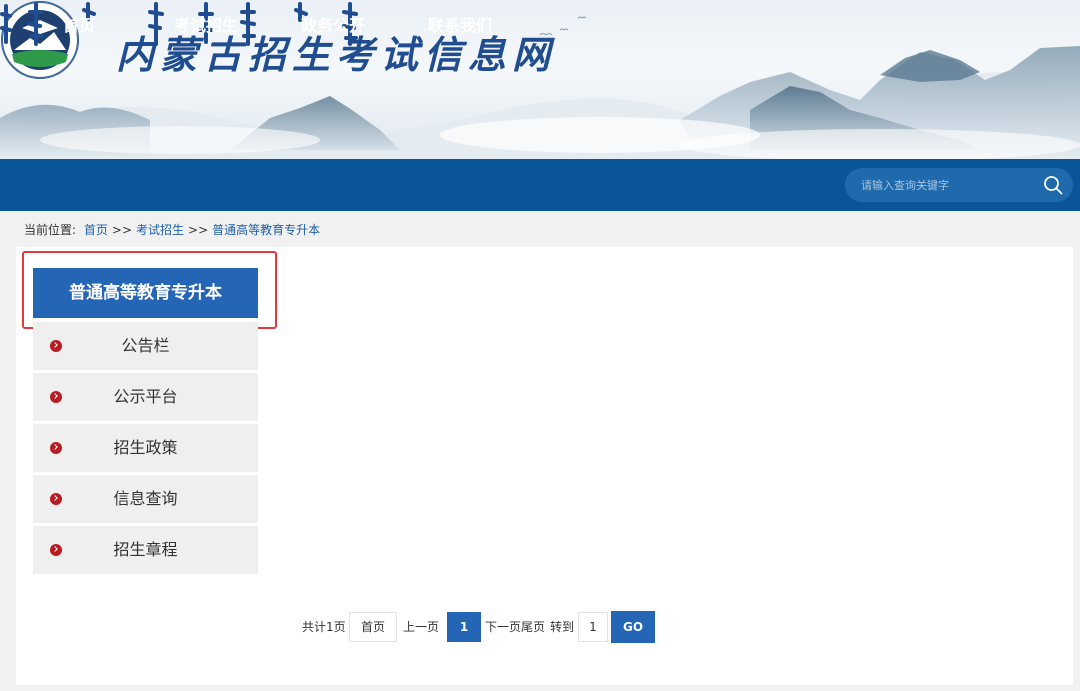  Describe the element at coordinates (373, 627) in the screenshot. I see `pagination-first-button: 首页` at that location.